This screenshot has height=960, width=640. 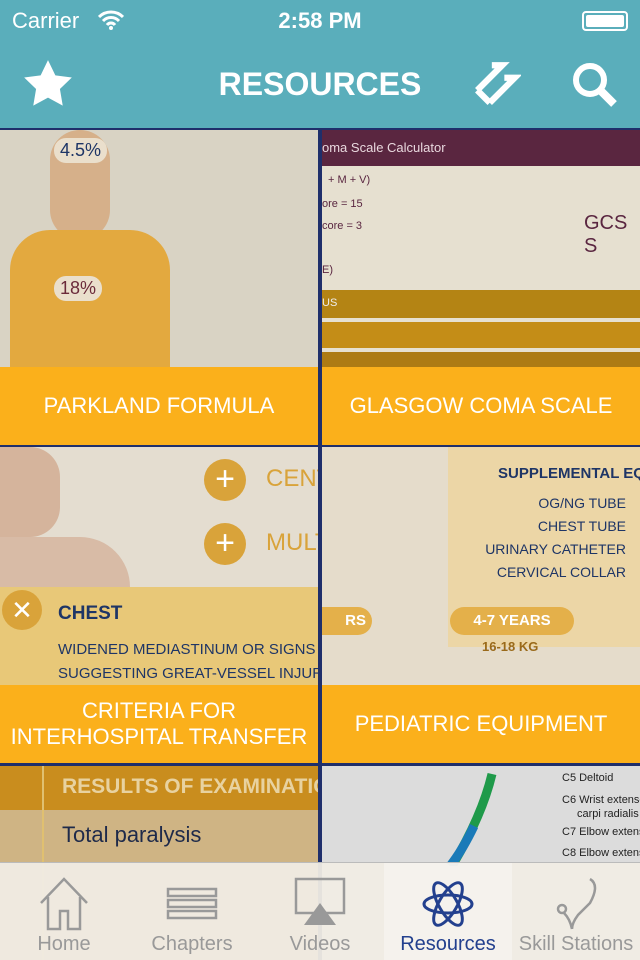 What do you see at coordinates (159, 724) in the screenshot?
I see `tile-label: CRITERIA FOR INTERHOSPITAL TRANSFER` at bounding box center [159, 724].